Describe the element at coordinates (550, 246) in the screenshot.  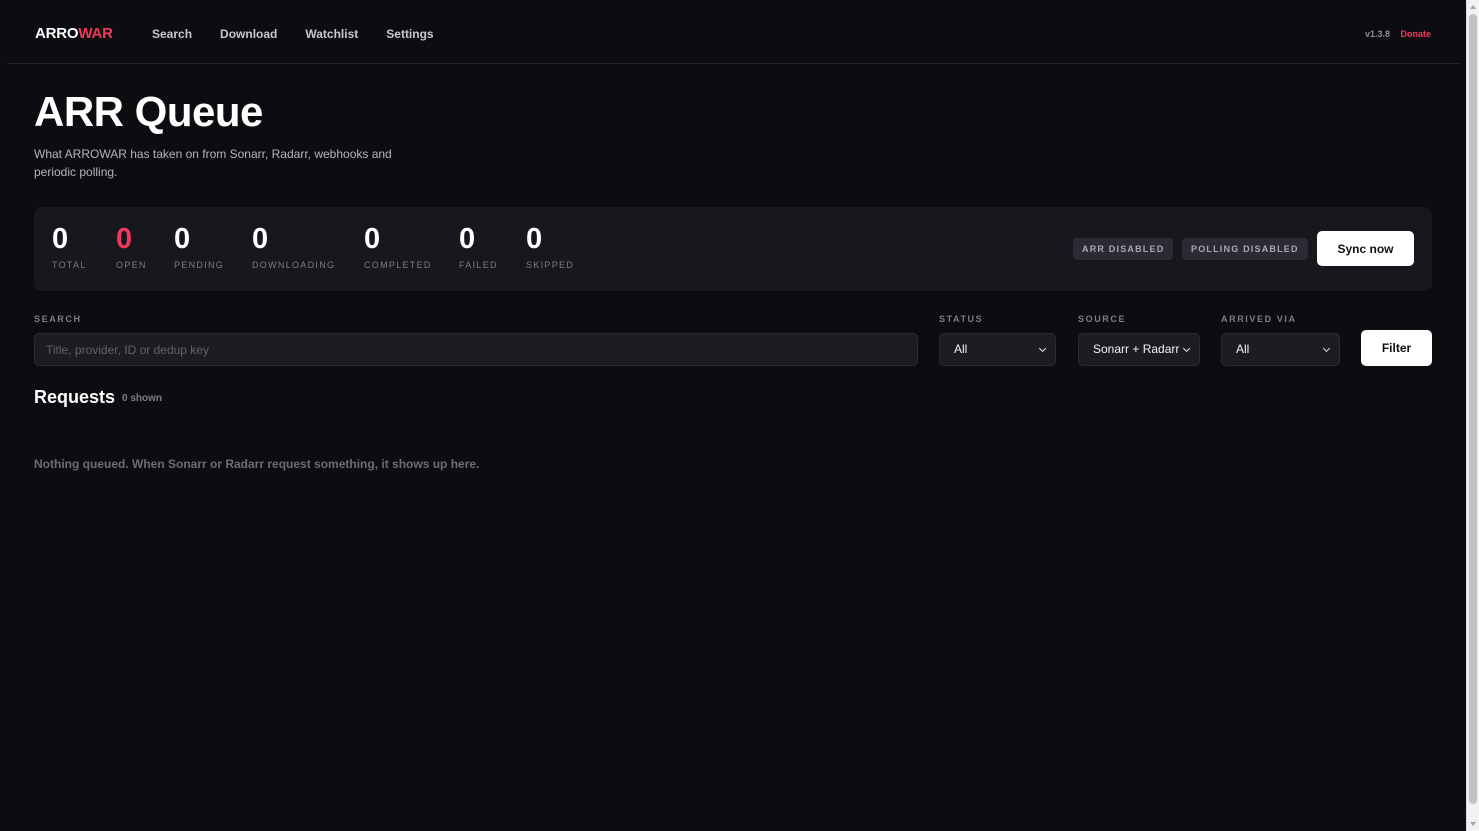
I see `stat-skipped: 0 SKIPPED` at that location.